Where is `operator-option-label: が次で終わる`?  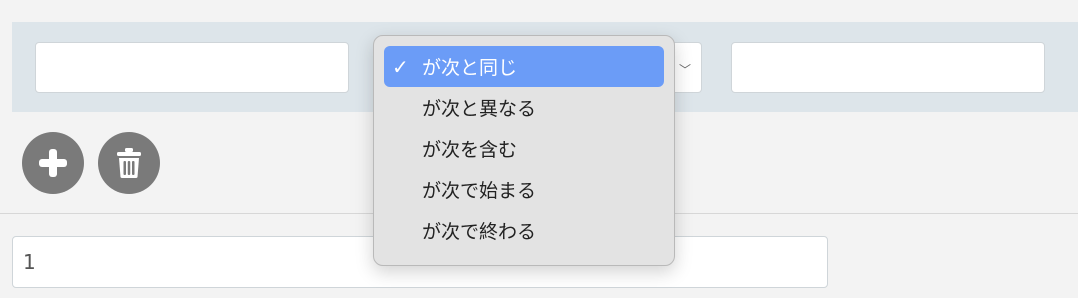 operator-option-label: が次で終わる is located at coordinates (479, 232).